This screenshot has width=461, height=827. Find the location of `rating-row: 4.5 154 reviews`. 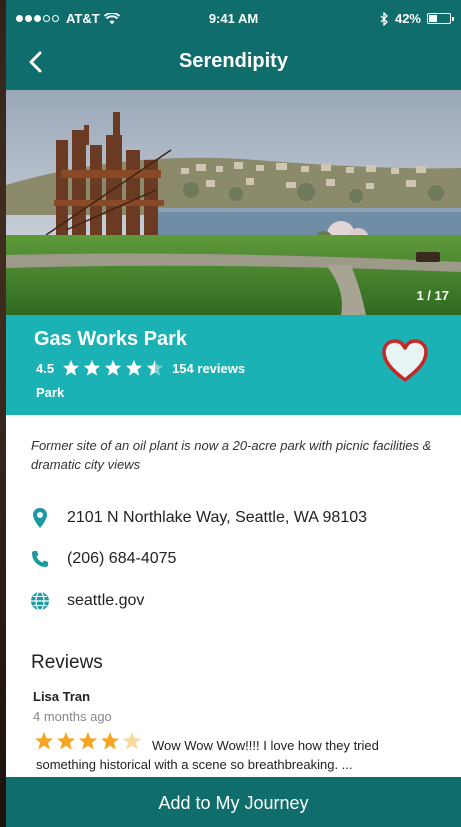

rating-row: 4.5 154 reviews is located at coordinates (140, 368).